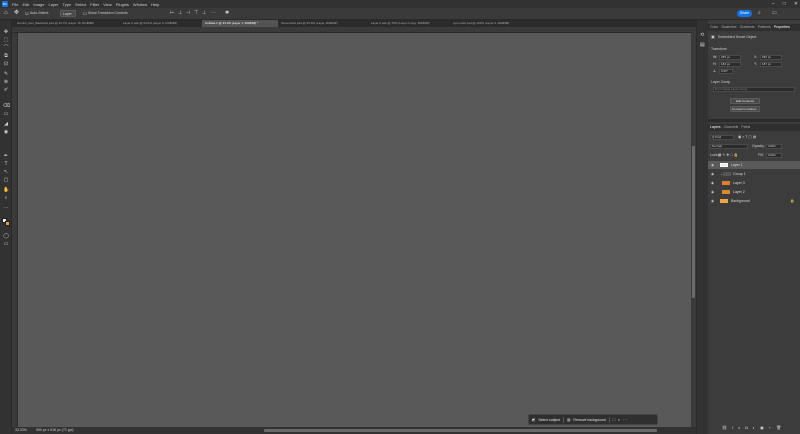 This screenshot has height=434, width=800. I want to click on fill-field: 100%, so click(774, 155).